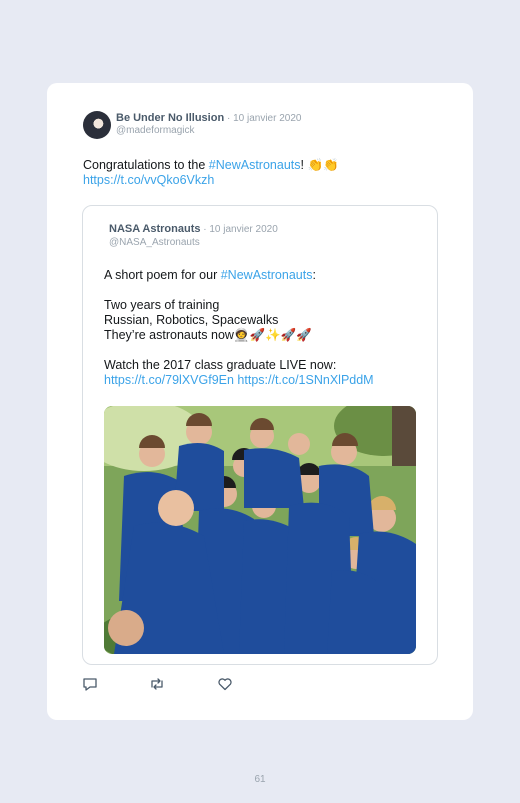  I want to click on retweet-icon, so click(157, 684).